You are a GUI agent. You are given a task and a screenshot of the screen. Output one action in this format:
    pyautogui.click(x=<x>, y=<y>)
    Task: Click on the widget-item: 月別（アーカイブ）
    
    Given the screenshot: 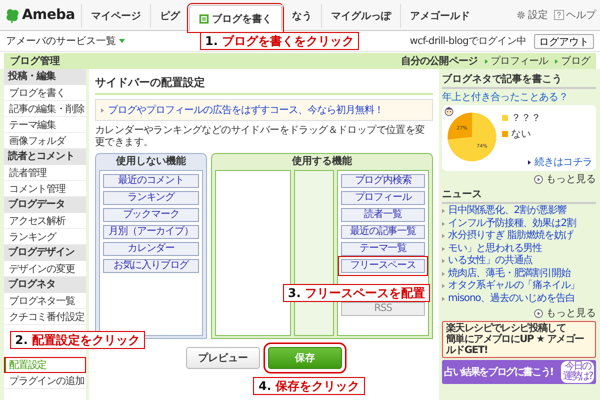 What is the action you would take?
    pyautogui.click(x=151, y=232)
    